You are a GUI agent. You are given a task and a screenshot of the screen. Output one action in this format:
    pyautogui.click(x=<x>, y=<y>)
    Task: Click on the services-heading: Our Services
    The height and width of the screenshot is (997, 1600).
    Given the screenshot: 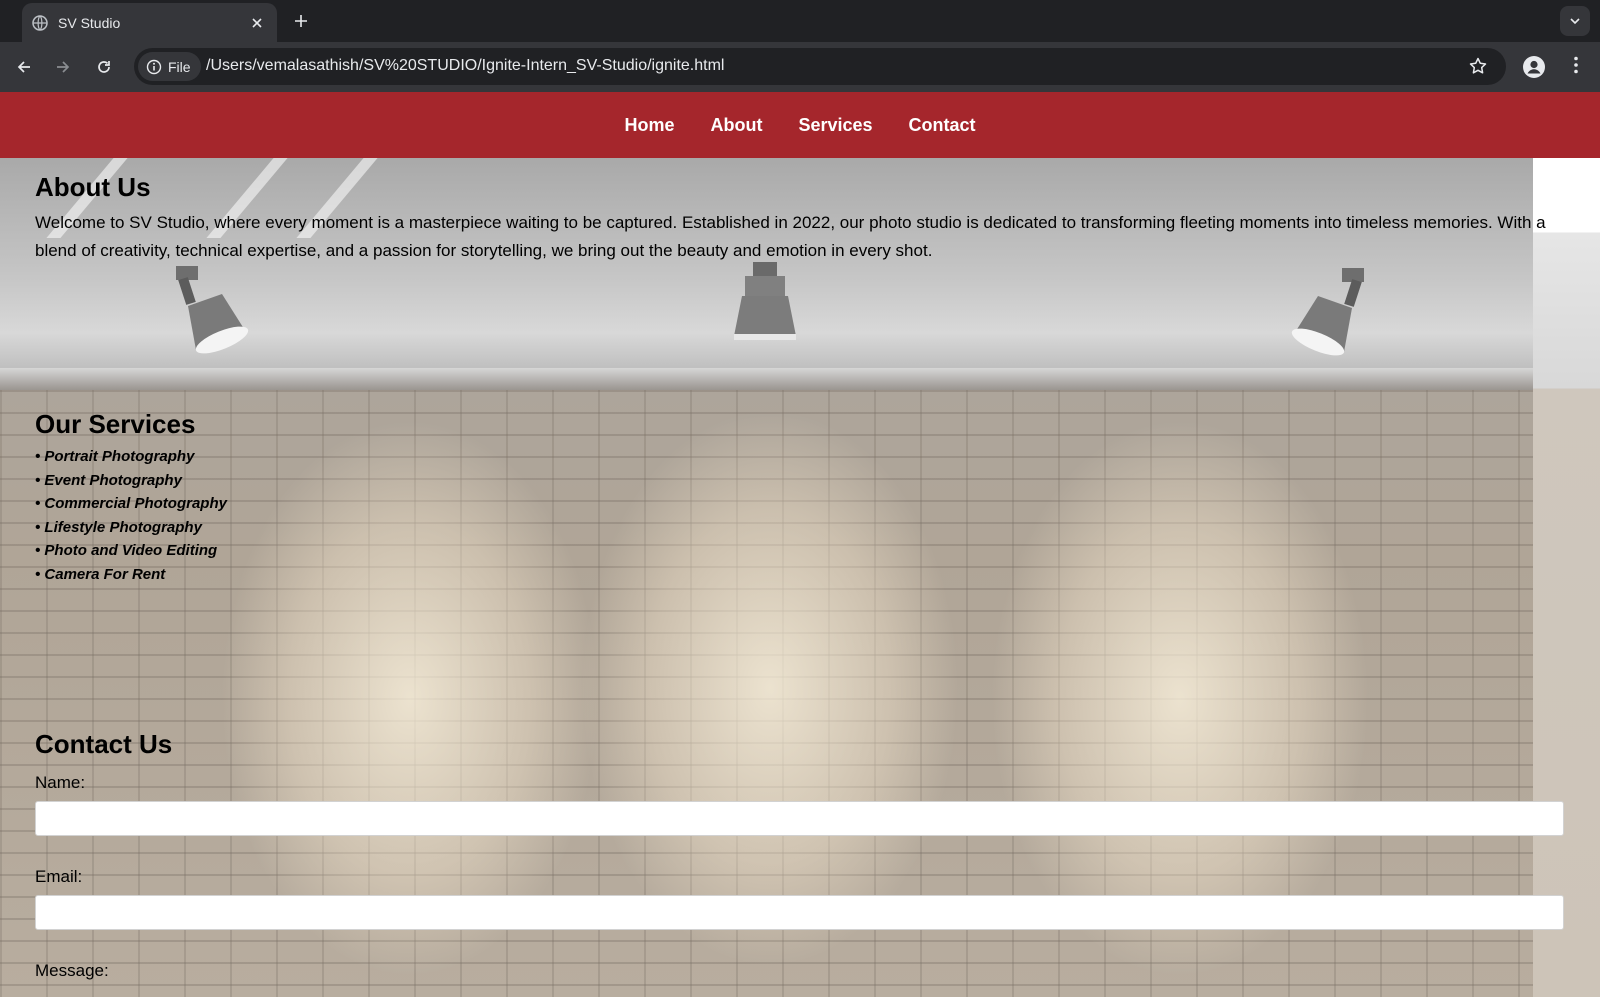 What is the action you would take?
    pyautogui.click(x=115, y=424)
    